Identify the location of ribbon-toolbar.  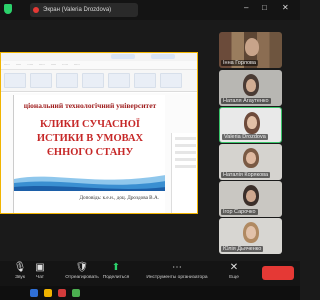
(99, 81).